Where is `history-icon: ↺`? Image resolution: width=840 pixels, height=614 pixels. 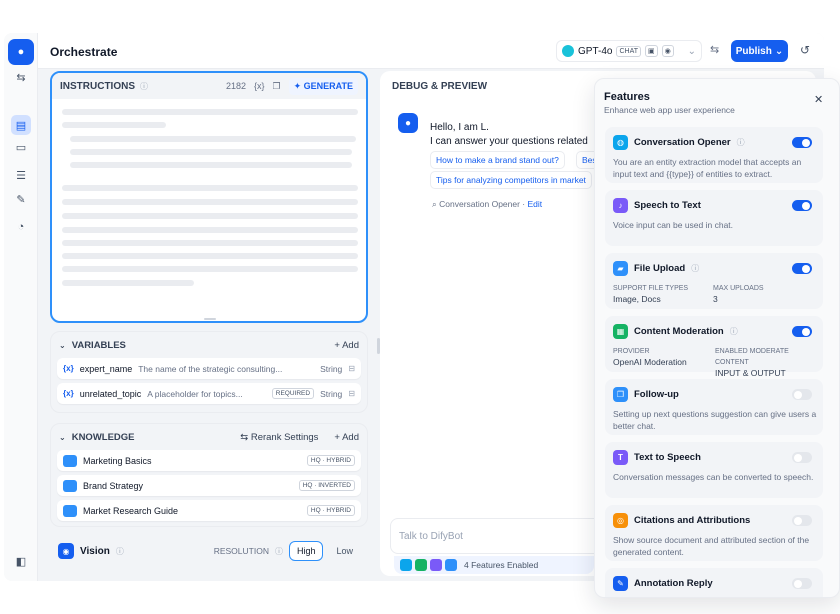
history-icon: ↺ is located at coordinates (805, 50).